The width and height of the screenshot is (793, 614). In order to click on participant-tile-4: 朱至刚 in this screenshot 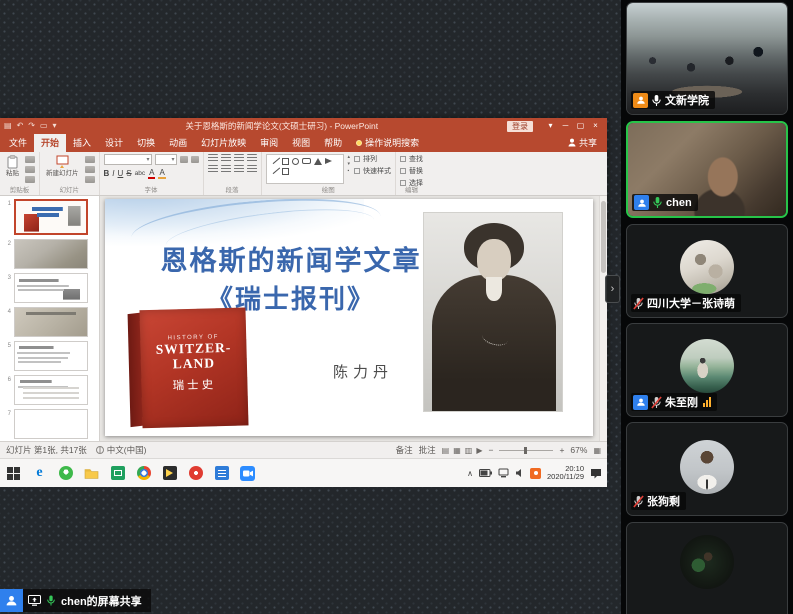, I will do `click(707, 370)`.